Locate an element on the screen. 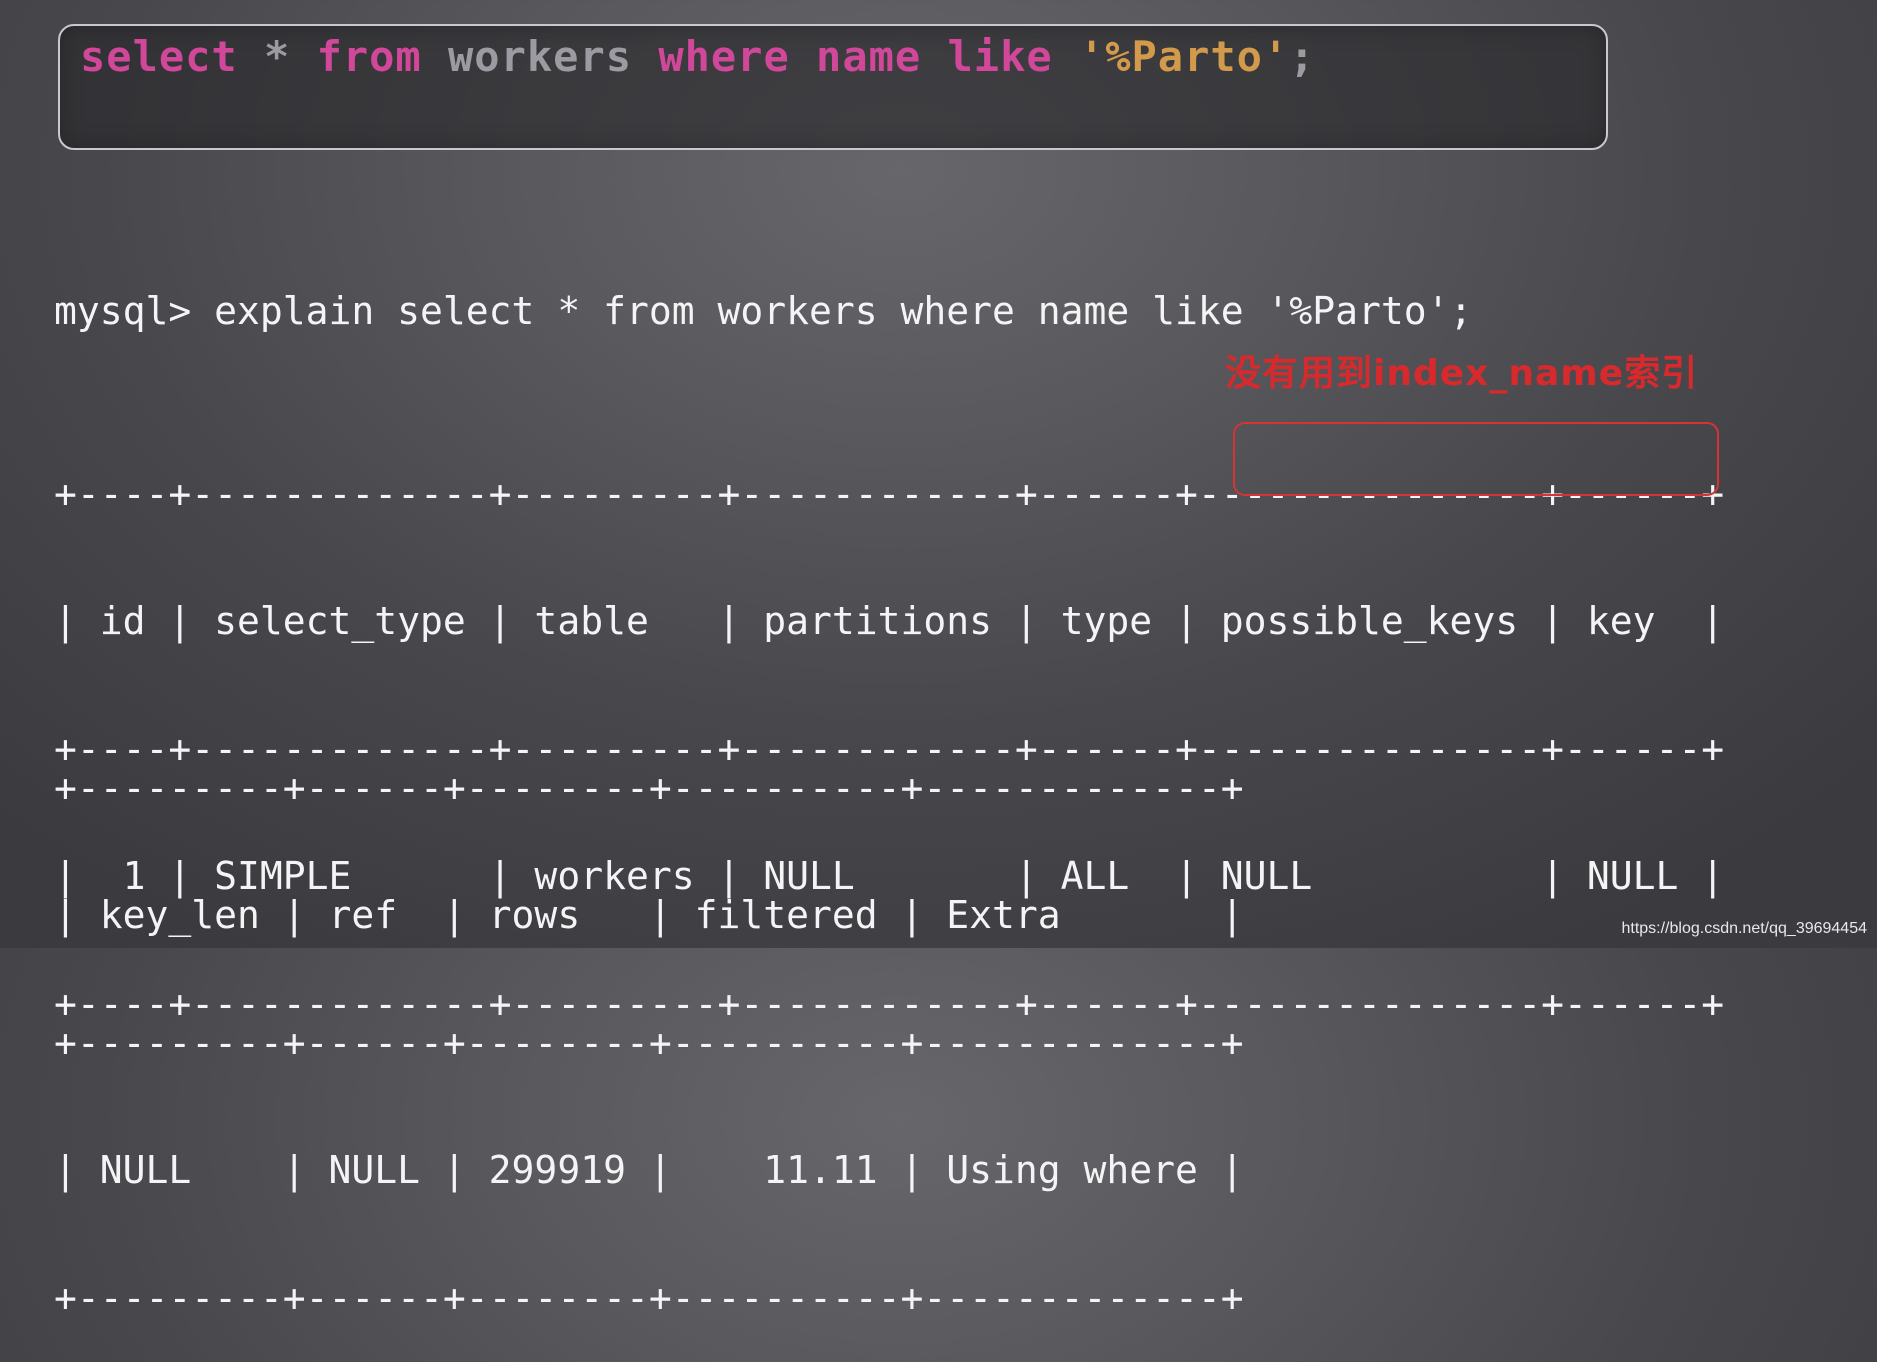 The height and width of the screenshot is (1362, 1877). annotation-label: 没有用到index_name索引 is located at coordinates (1462, 373).